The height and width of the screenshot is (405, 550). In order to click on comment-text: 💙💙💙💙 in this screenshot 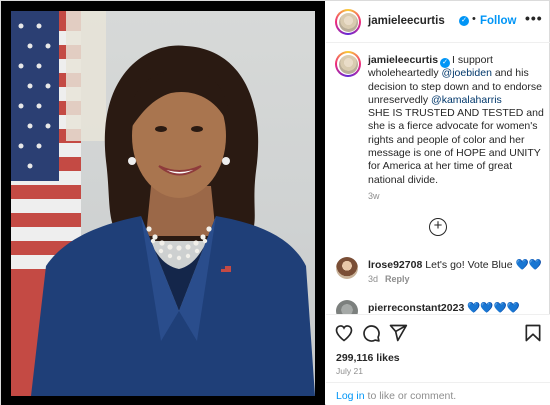, I will do `click(493, 308)`.